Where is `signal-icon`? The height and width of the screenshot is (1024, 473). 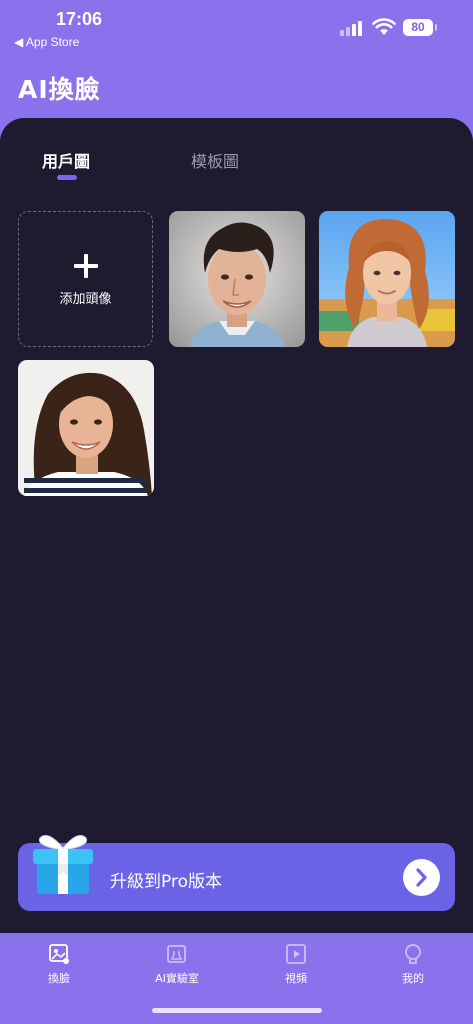 signal-icon is located at coordinates (353, 28).